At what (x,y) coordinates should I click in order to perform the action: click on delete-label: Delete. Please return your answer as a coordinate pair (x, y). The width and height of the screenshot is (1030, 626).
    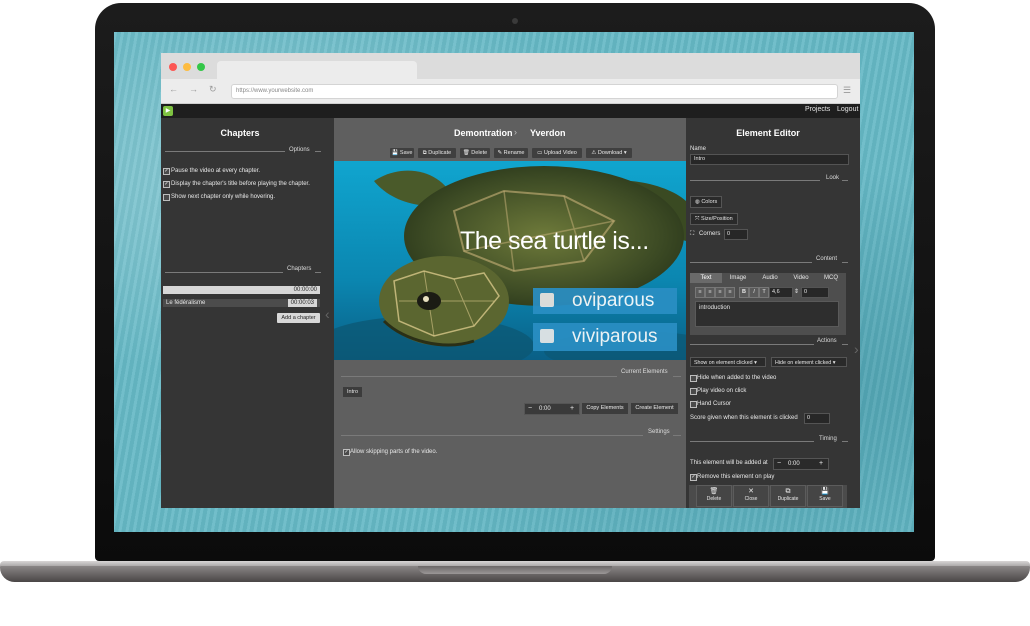
    Looking at the image, I should click on (479, 153).